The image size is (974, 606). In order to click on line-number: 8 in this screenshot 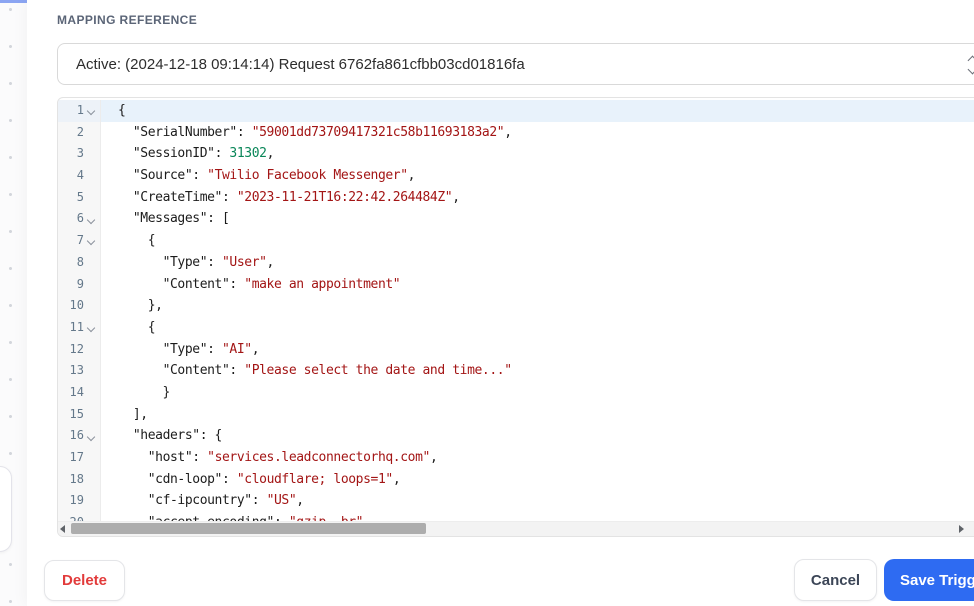, I will do `click(80, 261)`.